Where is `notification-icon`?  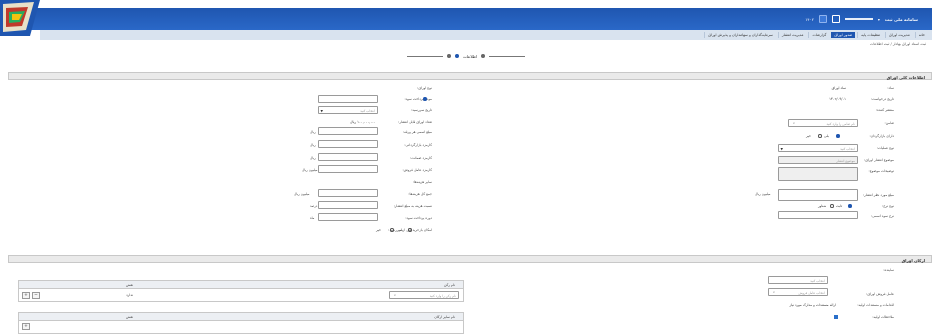 notification-icon is located at coordinates (835, 19).